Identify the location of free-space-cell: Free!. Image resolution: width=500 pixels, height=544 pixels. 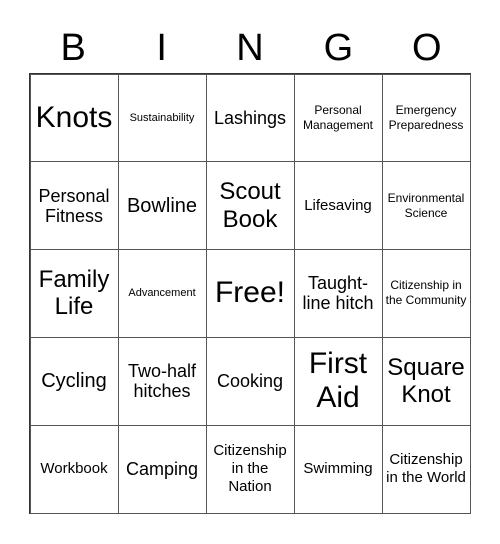
(250, 293).